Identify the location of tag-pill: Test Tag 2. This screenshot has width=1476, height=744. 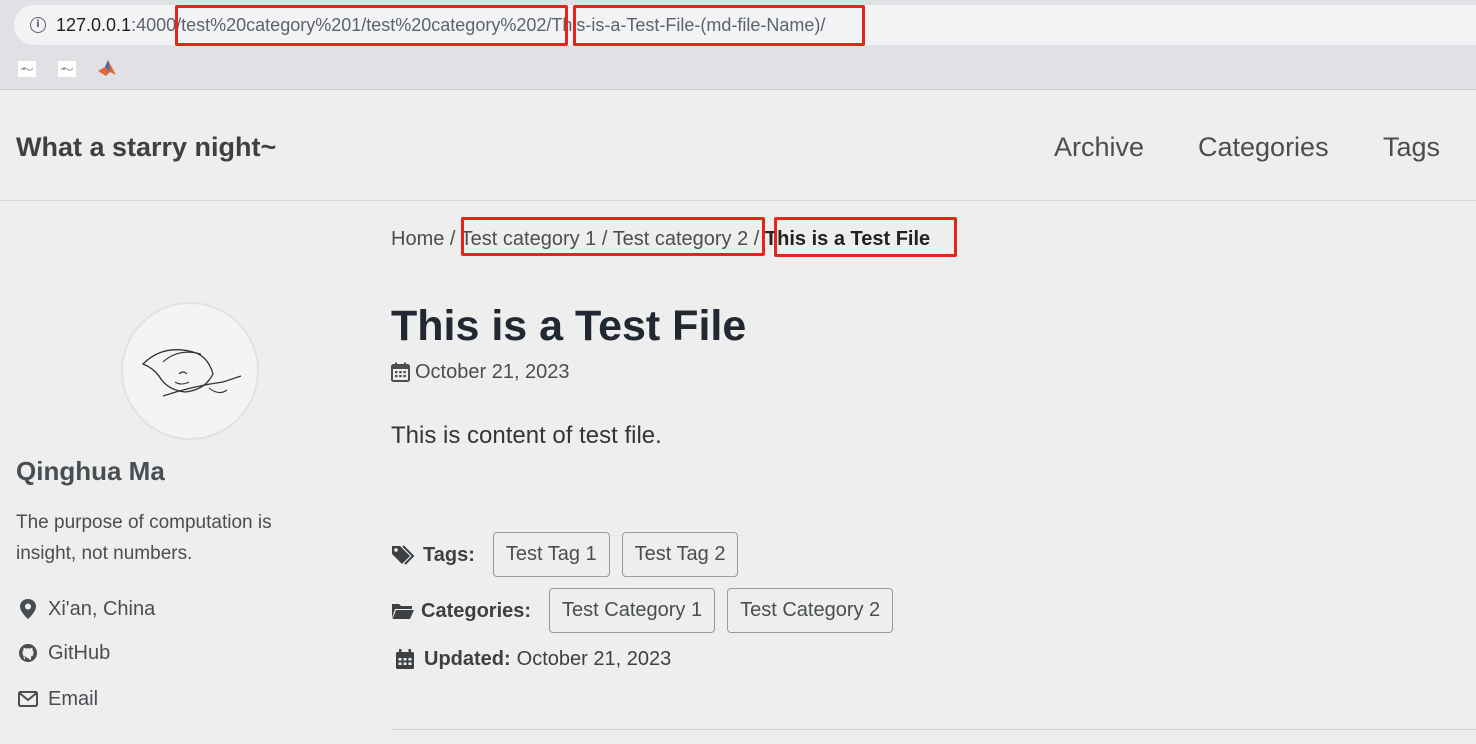
(680, 554).